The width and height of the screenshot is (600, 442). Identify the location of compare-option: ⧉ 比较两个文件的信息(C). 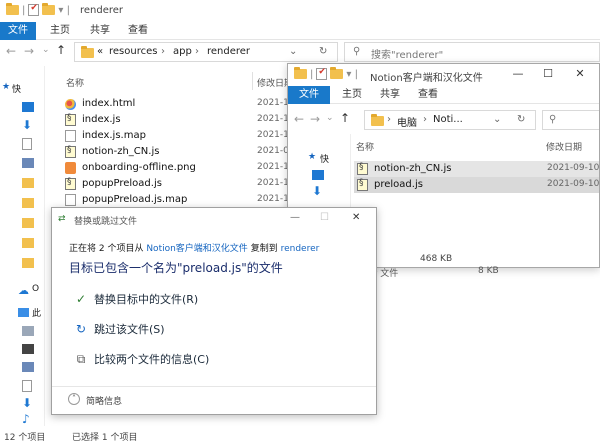
(142, 359).